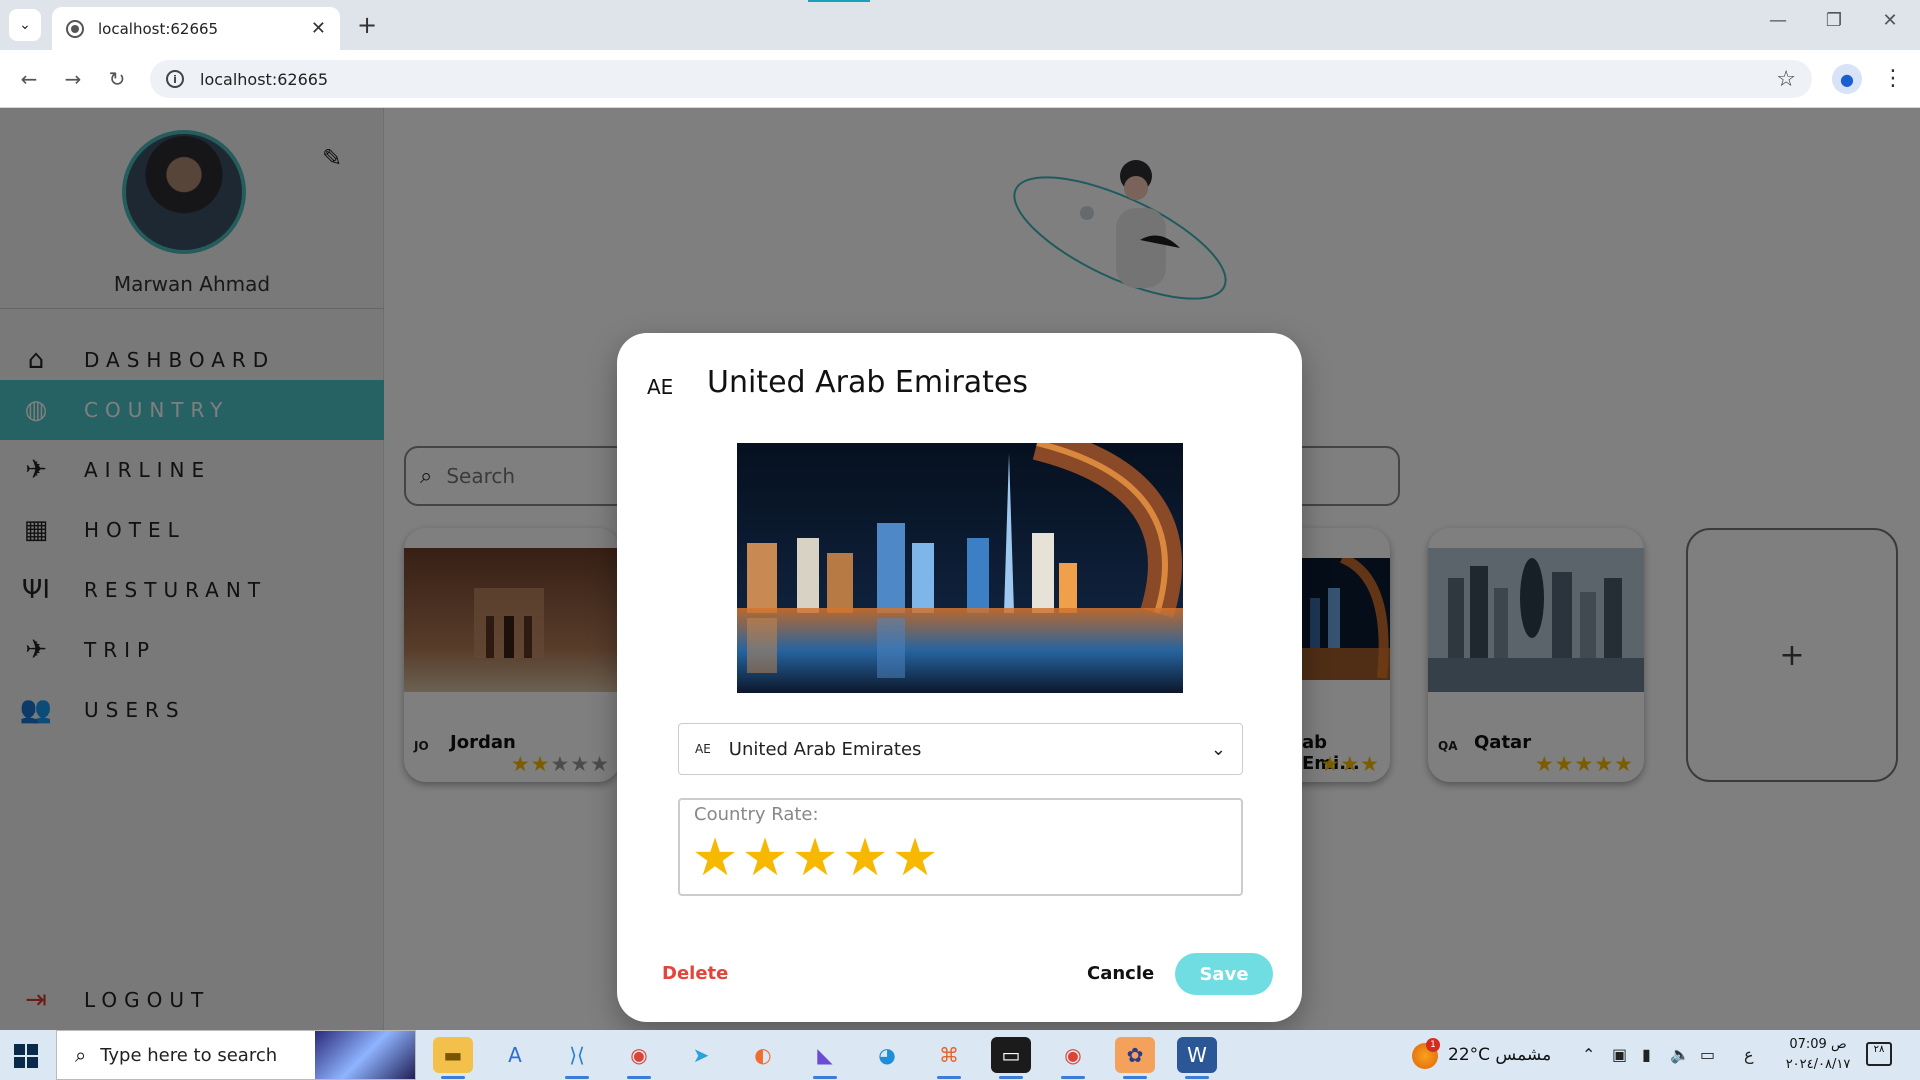 This screenshot has height=1080, width=1920. What do you see at coordinates (763, 1055) in the screenshot?
I see `postman-icon: ◐` at bounding box center [763, 1055].